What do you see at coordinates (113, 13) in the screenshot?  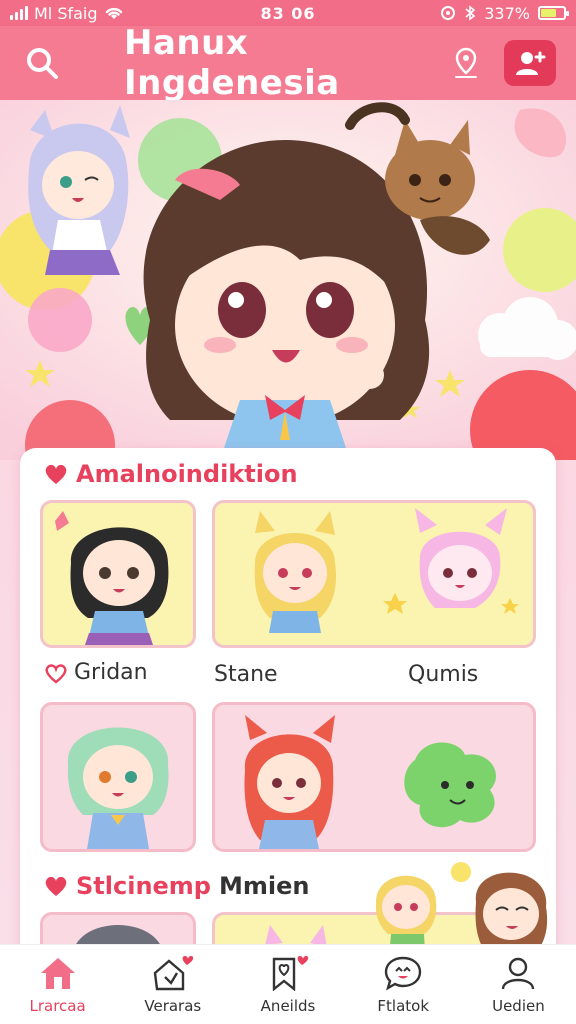 I see `wifi-icon` at bounding box center [113, 13].